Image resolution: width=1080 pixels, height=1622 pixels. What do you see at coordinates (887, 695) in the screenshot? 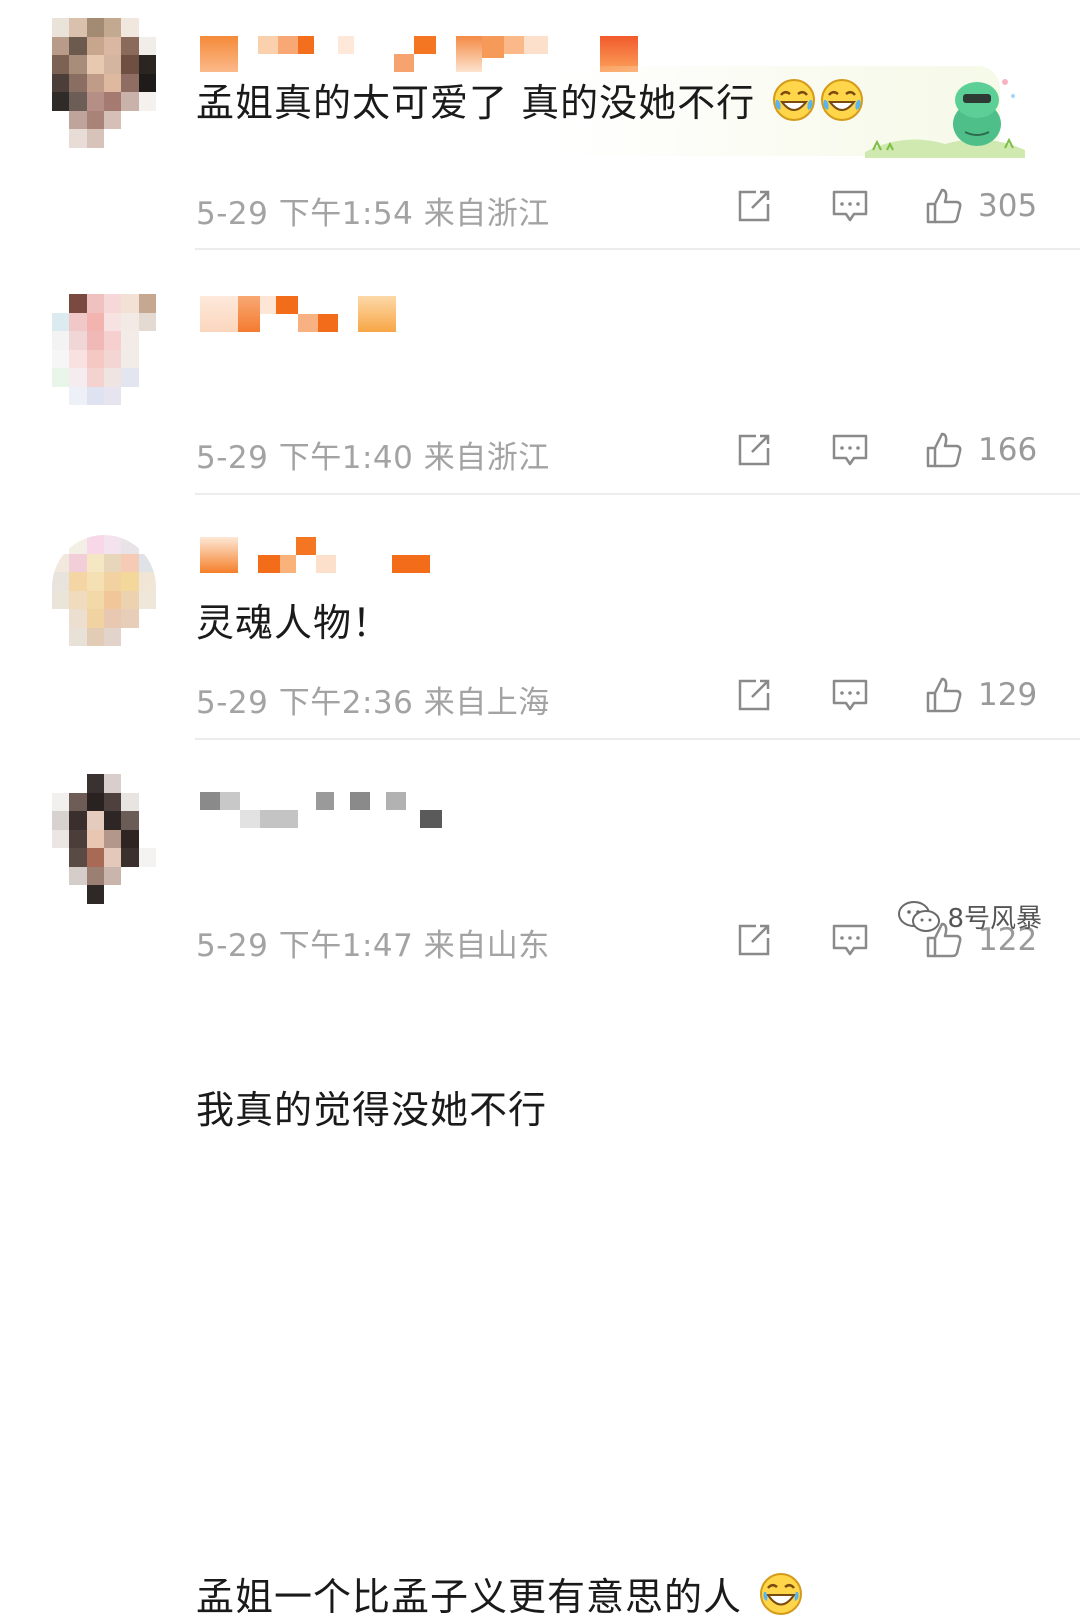
I see `comment-actions: 129` at bounding box center [887, 695].